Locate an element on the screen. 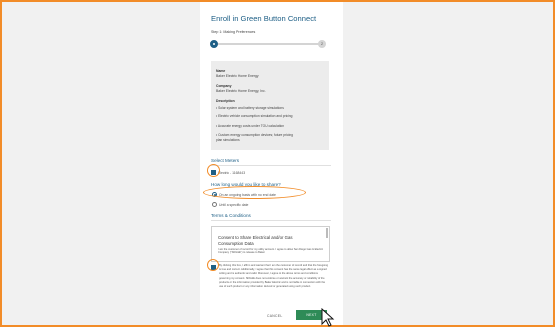  progress-step-2: 2 is located at coordinates (322, 44).